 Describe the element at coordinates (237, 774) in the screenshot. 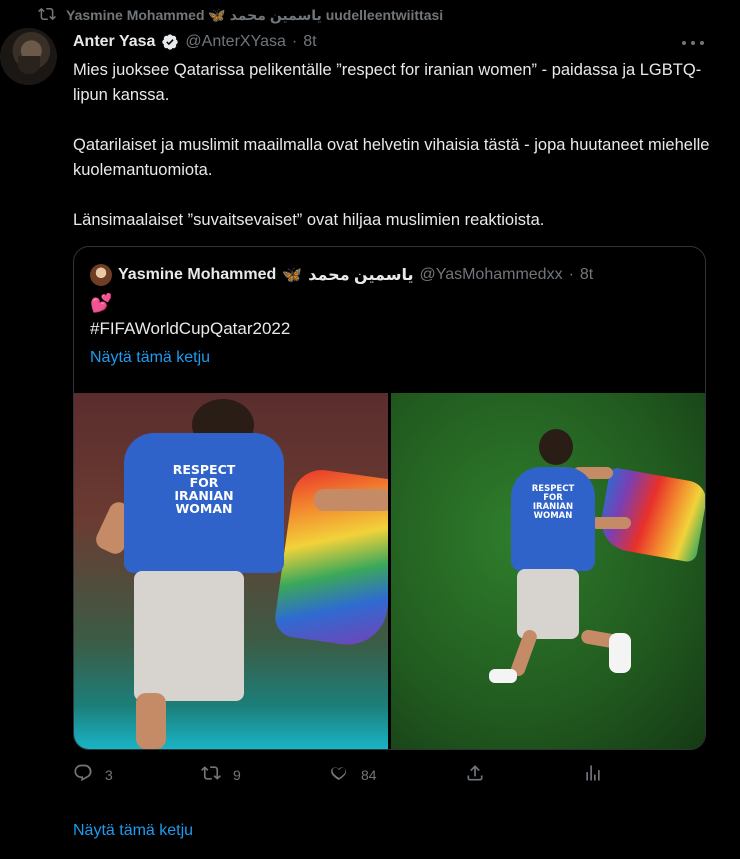

I see `retweet-count: 9` at that location.